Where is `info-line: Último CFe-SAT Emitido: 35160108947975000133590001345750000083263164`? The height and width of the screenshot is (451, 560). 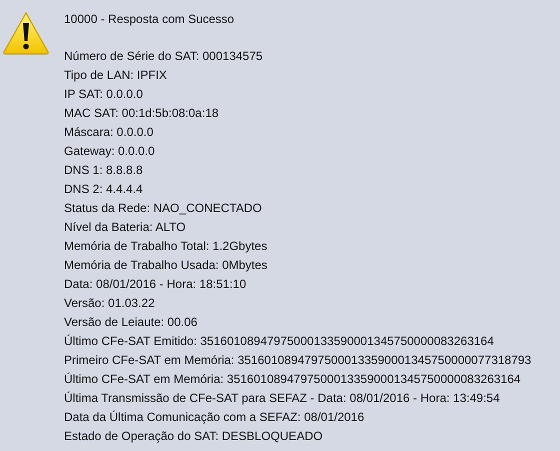 info-line: Último CFe-SAT Emitido: 35160108947975000133590001345750000083263164 is located at coordinates (279, 341).